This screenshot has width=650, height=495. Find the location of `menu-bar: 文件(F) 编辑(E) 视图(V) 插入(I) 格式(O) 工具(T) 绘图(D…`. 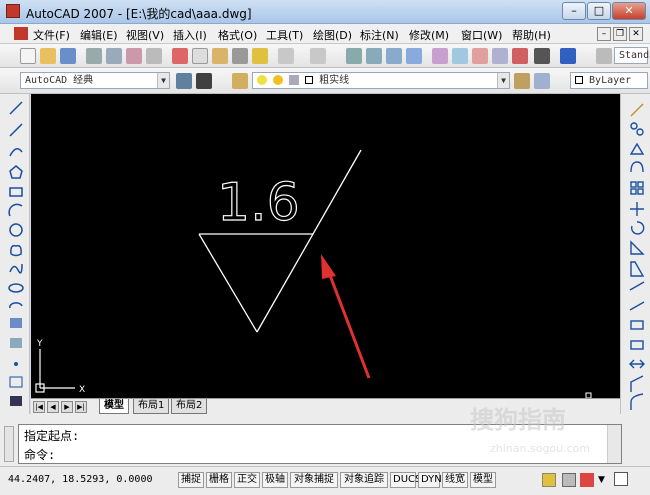

menu-bar: 文件(F) 编辑(E) 视图(V) 插入(I) 格式(O) 工具(T) 绘图(D… is located at coordinates (325, 34).